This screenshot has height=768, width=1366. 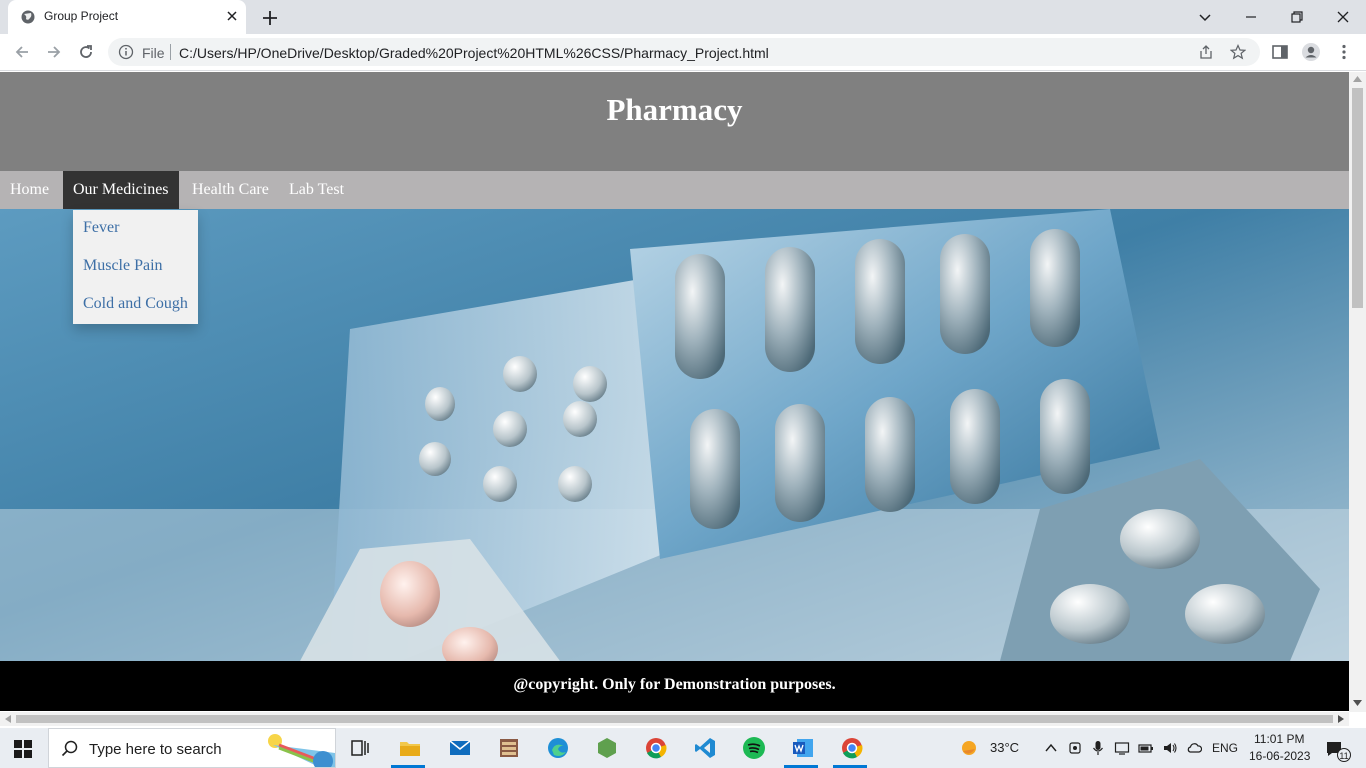 What do you see at coordinates (153, 53) in the screenshot?
I see `file-scheme-label: File` at bounding box center [153, 53].